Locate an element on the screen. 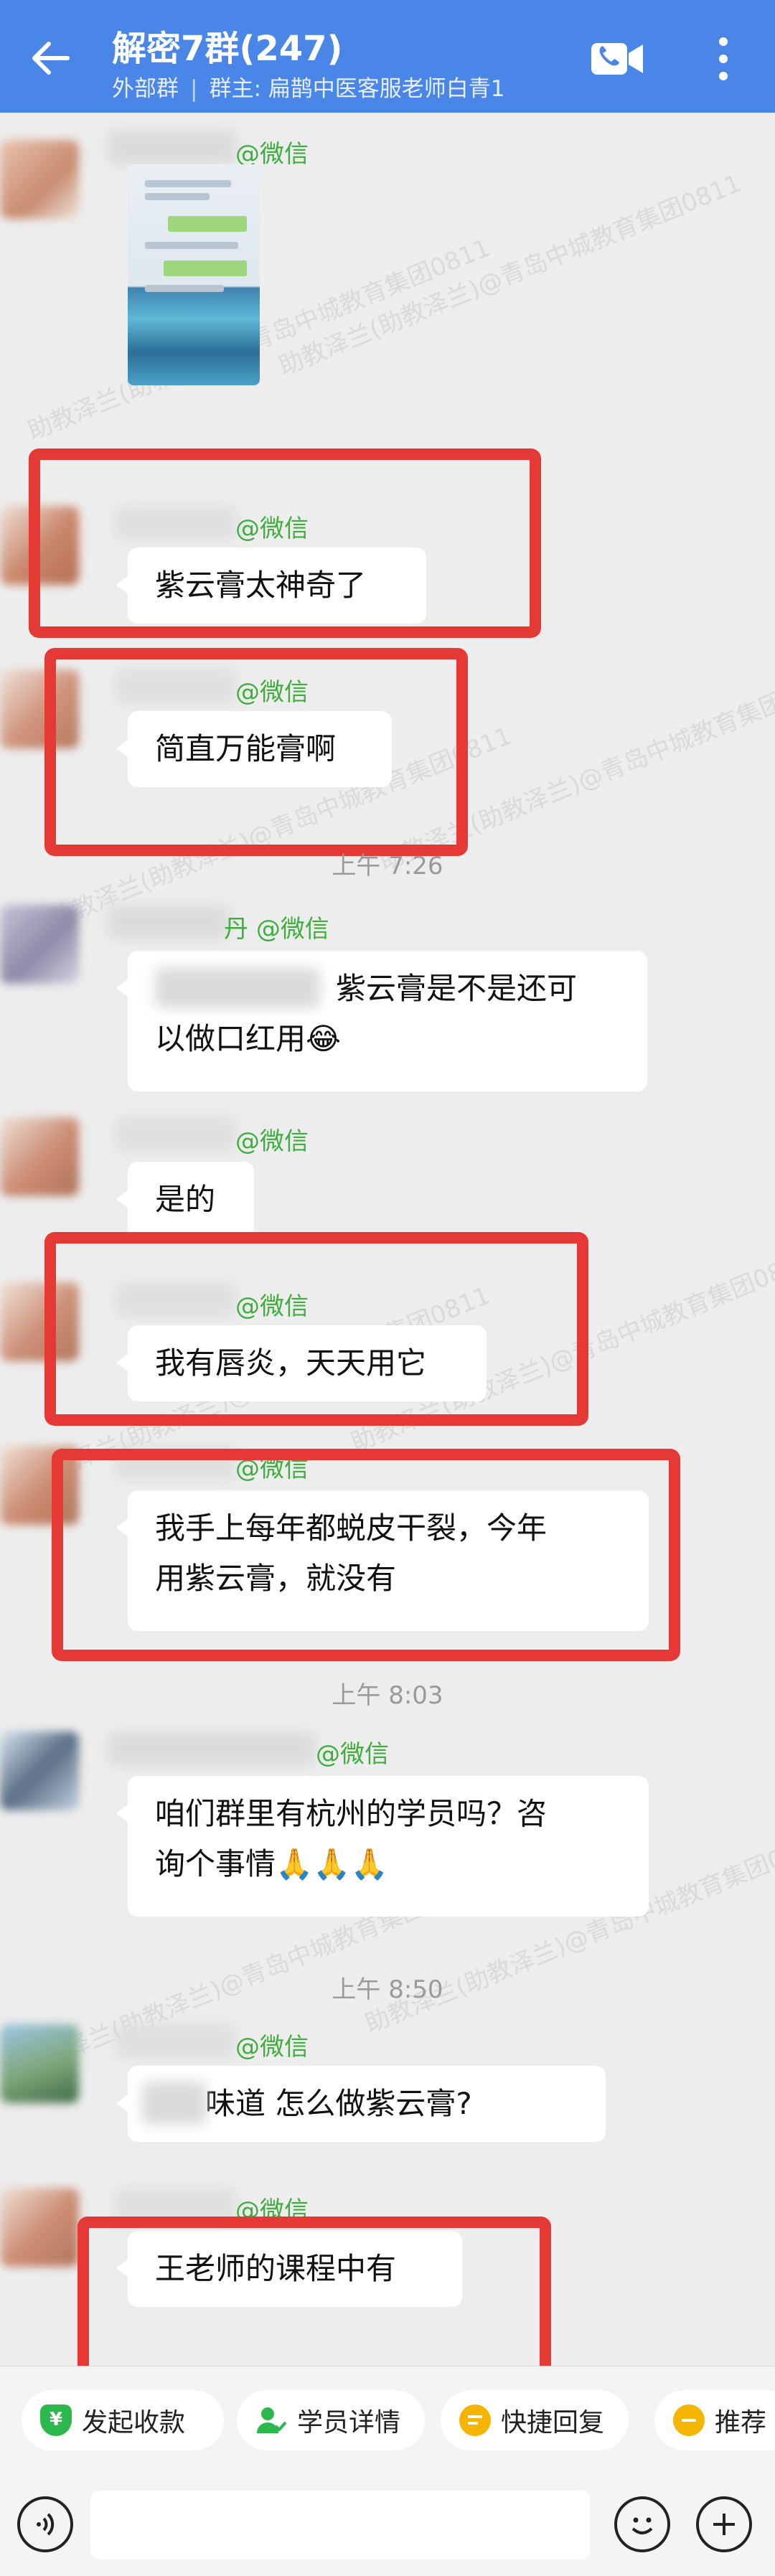  external-group-label: 外部群 is located at coordinates (145, 89).